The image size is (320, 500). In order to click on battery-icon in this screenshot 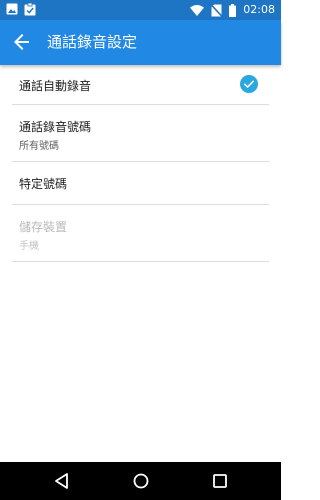, I will do `click(233, 10)`.